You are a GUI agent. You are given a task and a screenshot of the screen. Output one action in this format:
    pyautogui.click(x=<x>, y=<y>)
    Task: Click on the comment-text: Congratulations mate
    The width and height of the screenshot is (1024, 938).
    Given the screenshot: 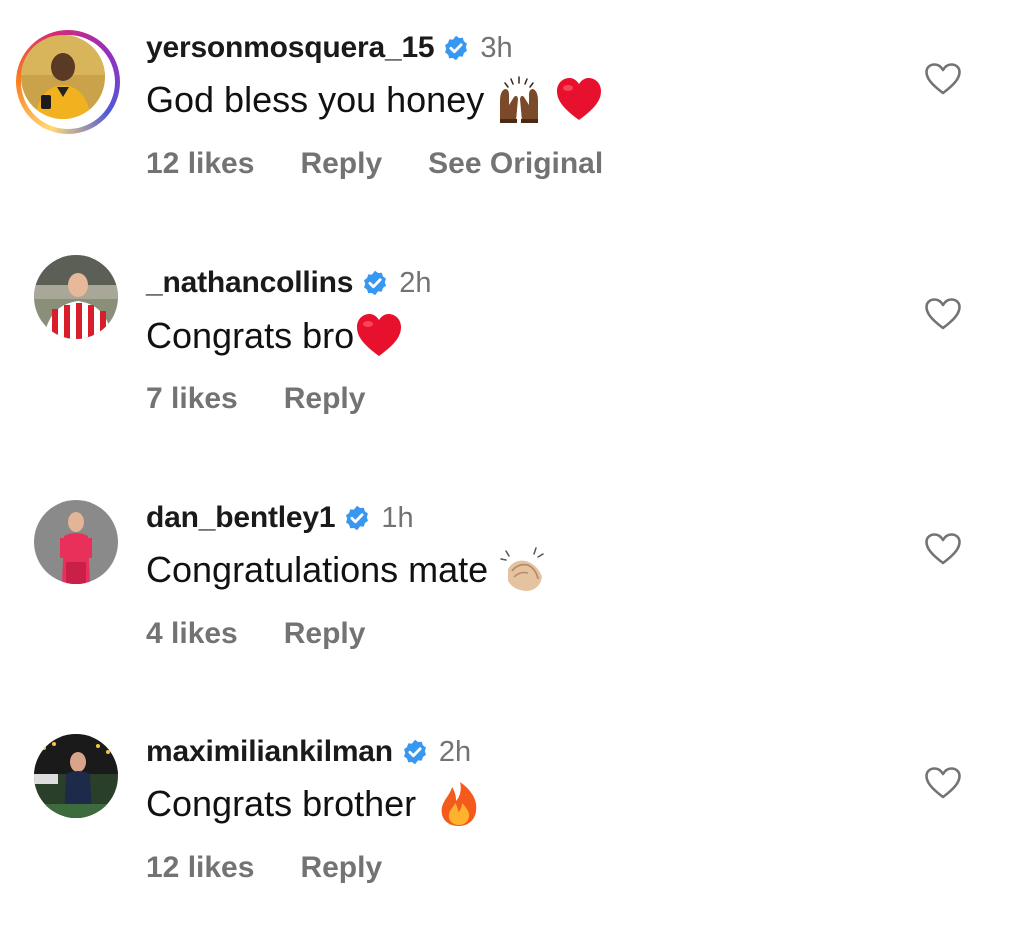 What is the action you would take?
    pyautogui.click(x=317, y=569)
    